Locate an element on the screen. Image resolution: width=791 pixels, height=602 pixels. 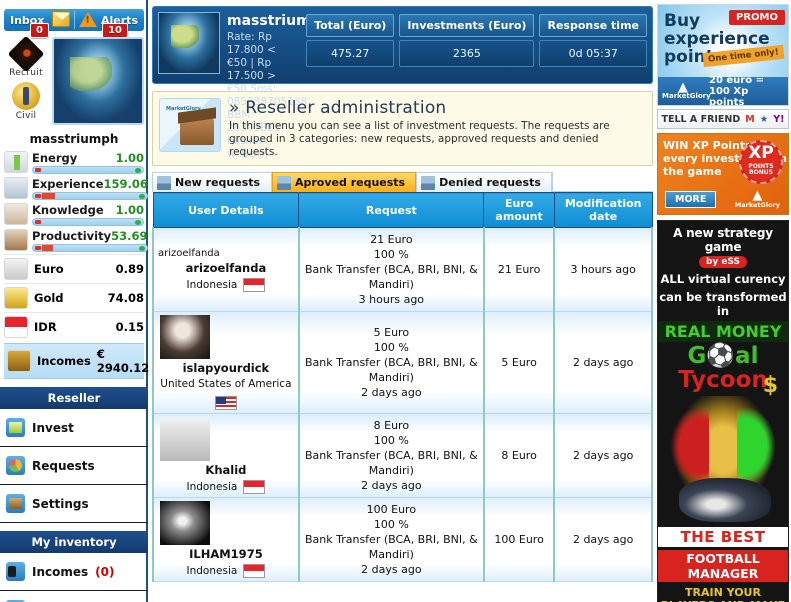
settings-icon is located at coordinates (15, 503).